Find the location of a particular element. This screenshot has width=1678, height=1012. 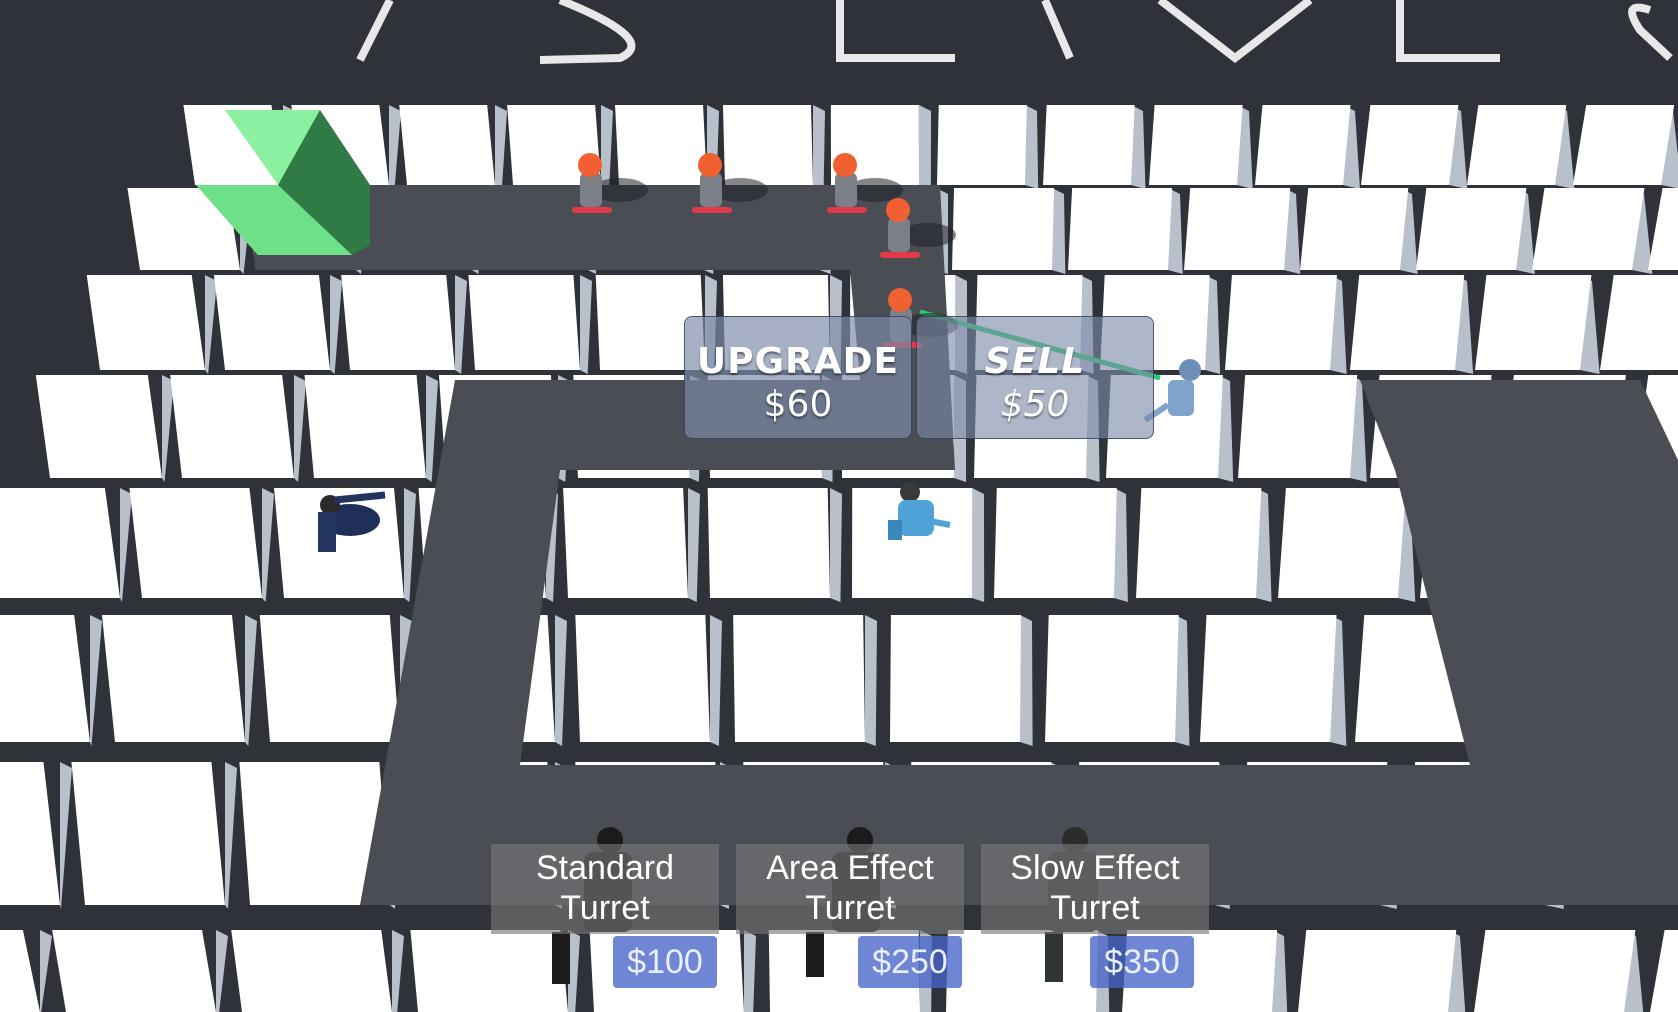

upgrade-button: UPGRADE $60 is located at coordinates (798, 377).